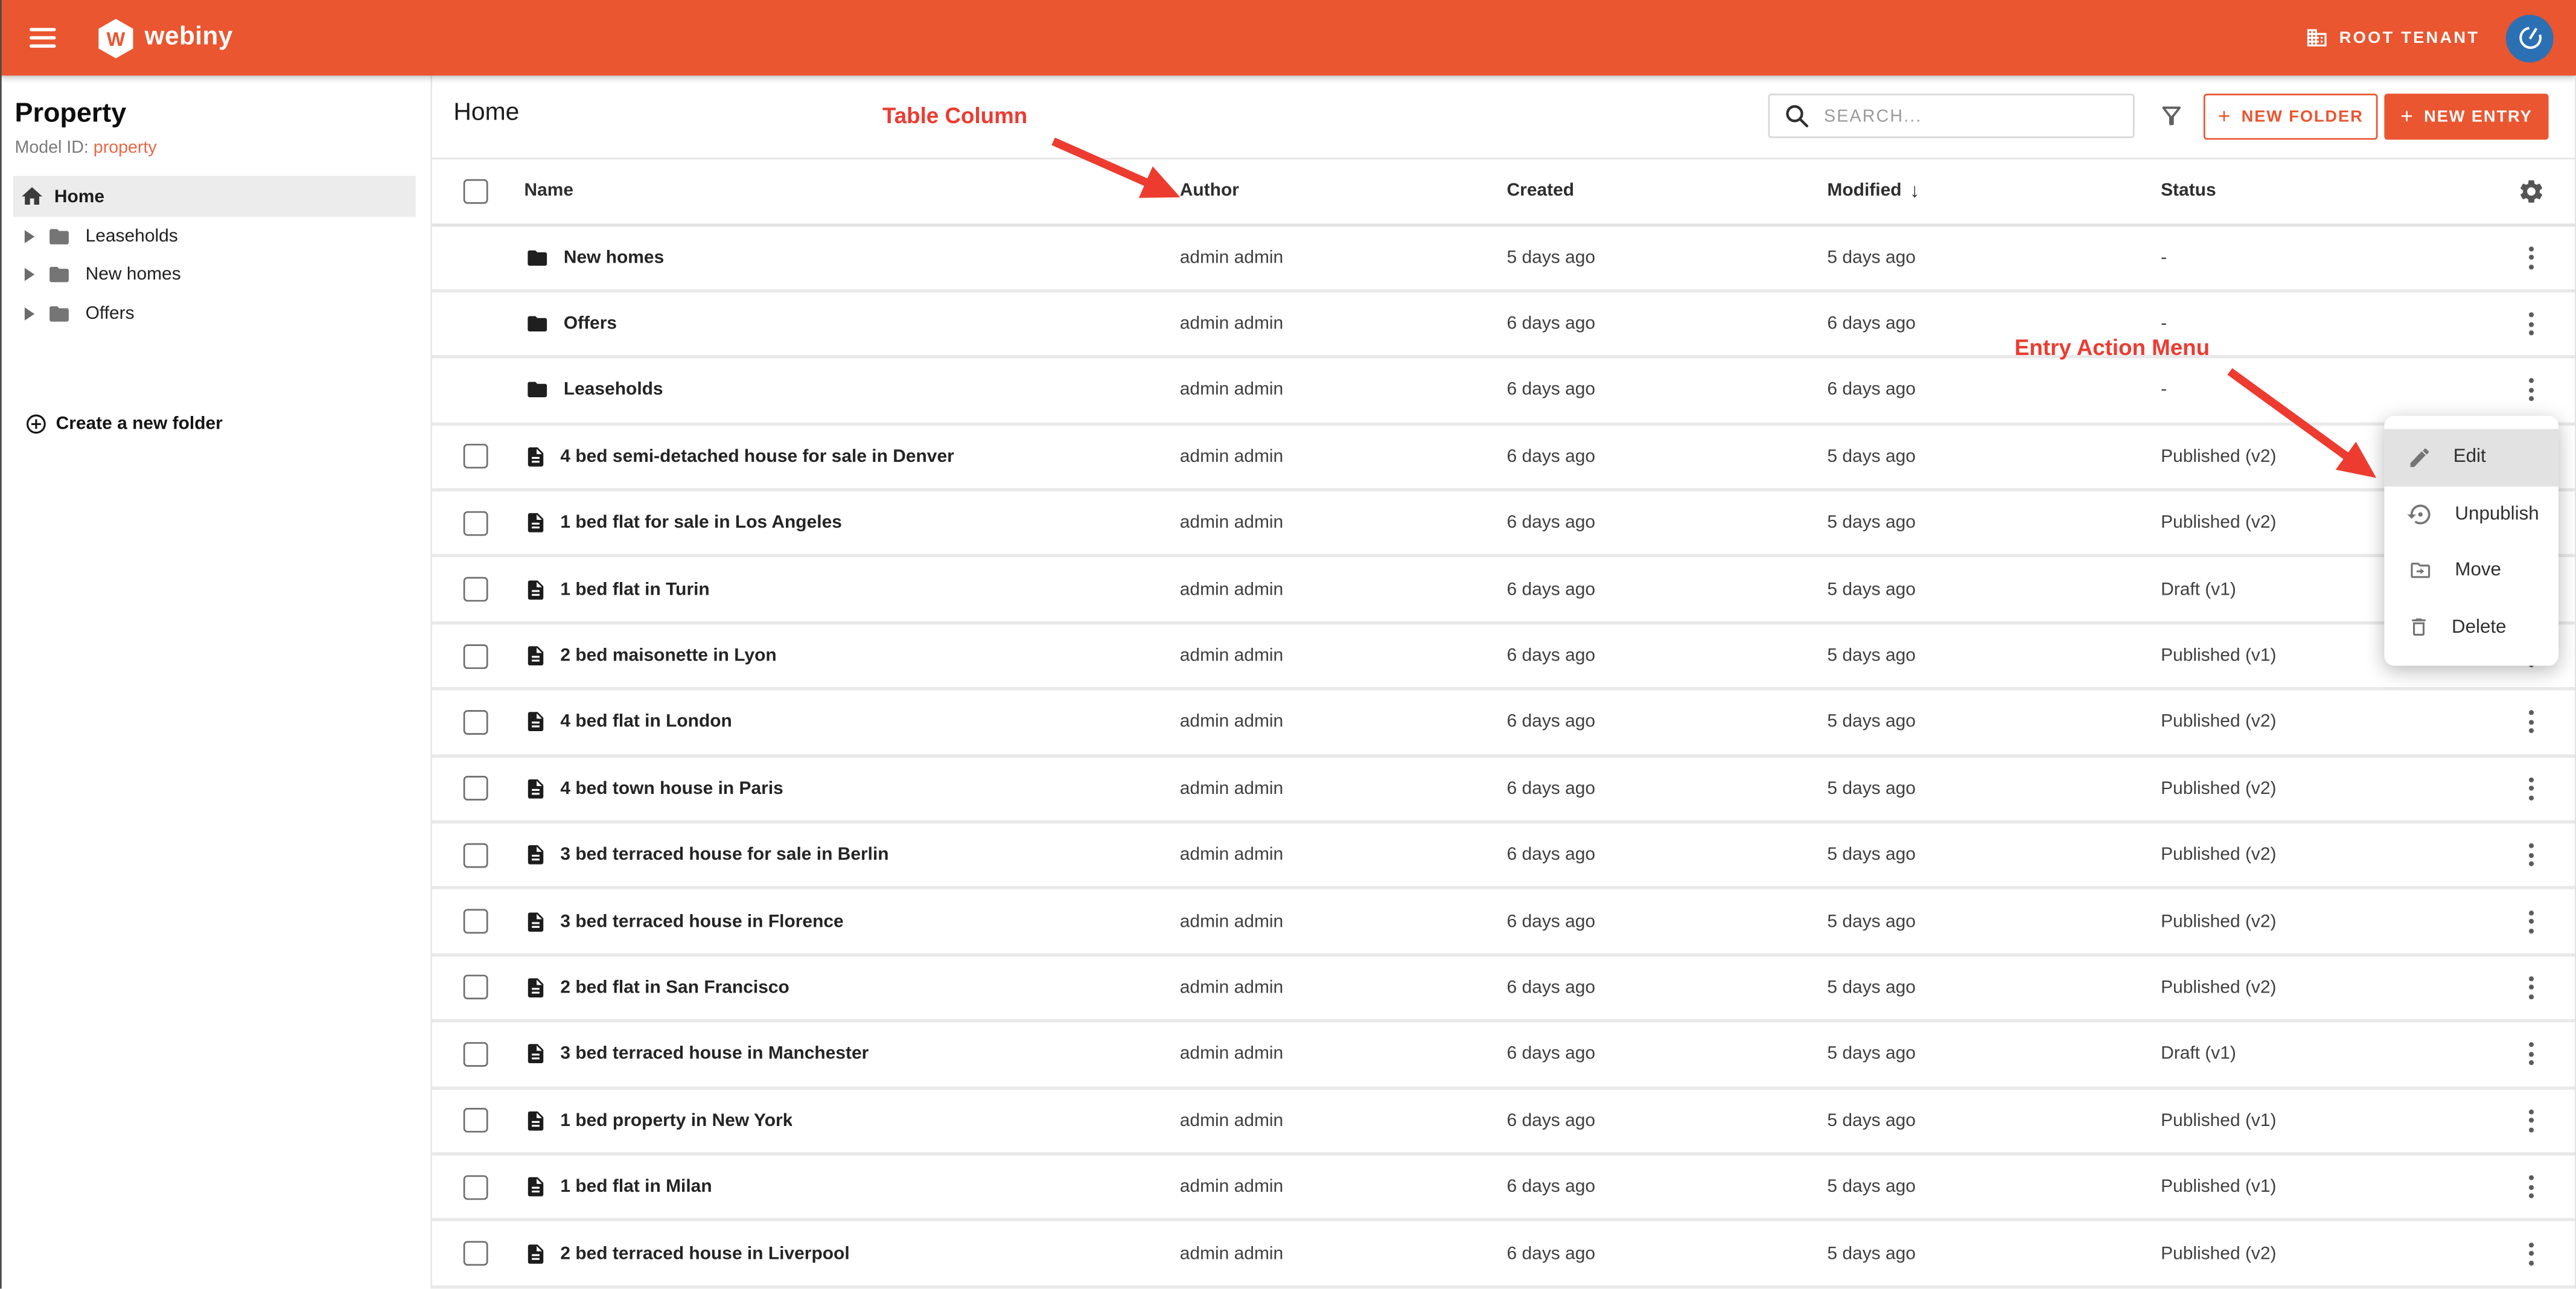 This screenshot has height=1289, width=2576. What do you see at coordinates (43, 38) in the screenshot?
I see `menu-hamburger-icon` at bounding box center [43, 38].